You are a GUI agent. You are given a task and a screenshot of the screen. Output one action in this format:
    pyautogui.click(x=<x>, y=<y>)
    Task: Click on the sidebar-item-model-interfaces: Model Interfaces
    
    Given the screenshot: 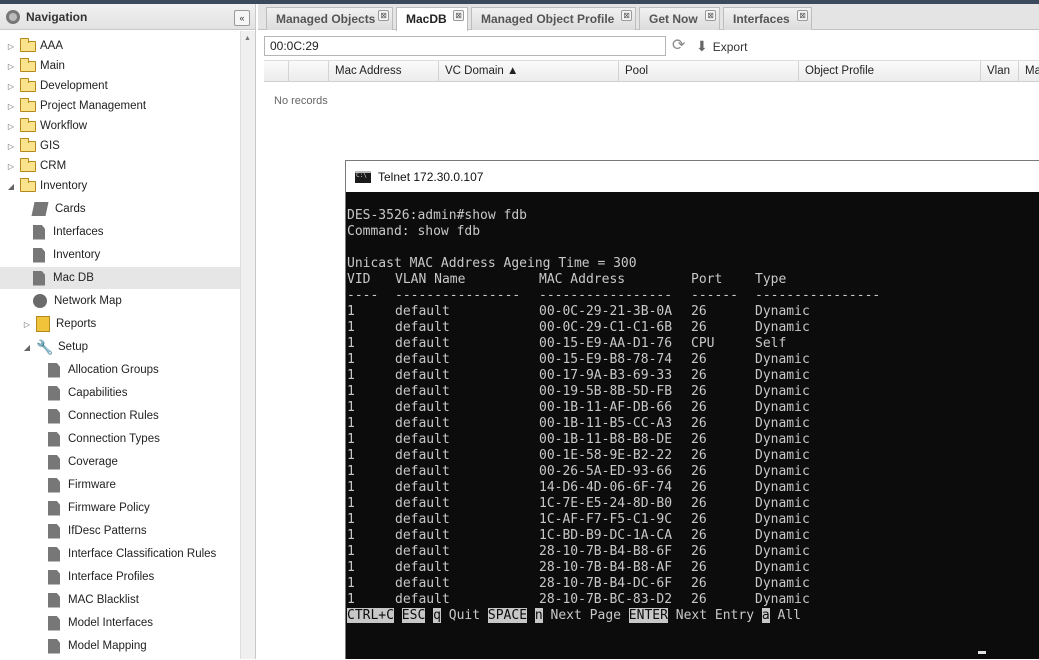 What is the action you would take?
    pyautogui.click(x=120, y=623)
    